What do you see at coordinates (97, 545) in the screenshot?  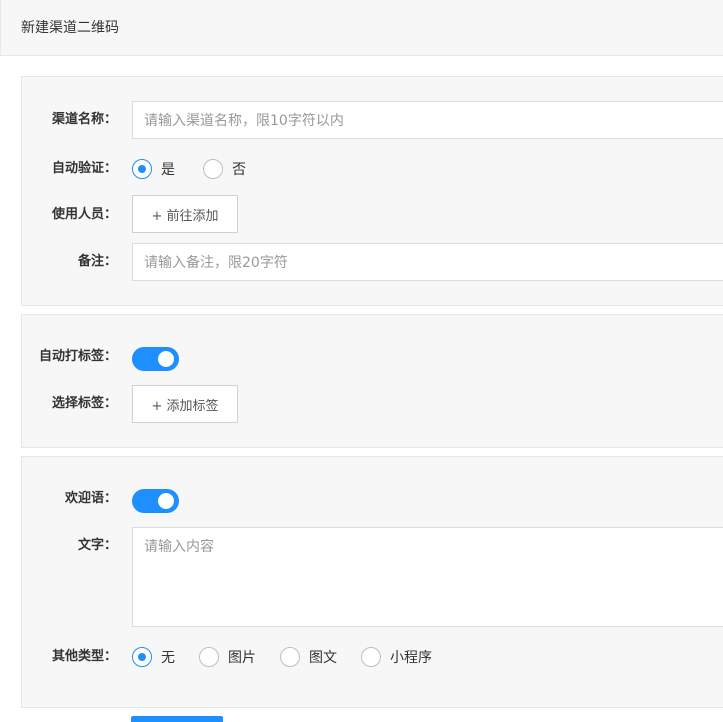 I see `text-label: 文字：` at bounding box center [97, 545].